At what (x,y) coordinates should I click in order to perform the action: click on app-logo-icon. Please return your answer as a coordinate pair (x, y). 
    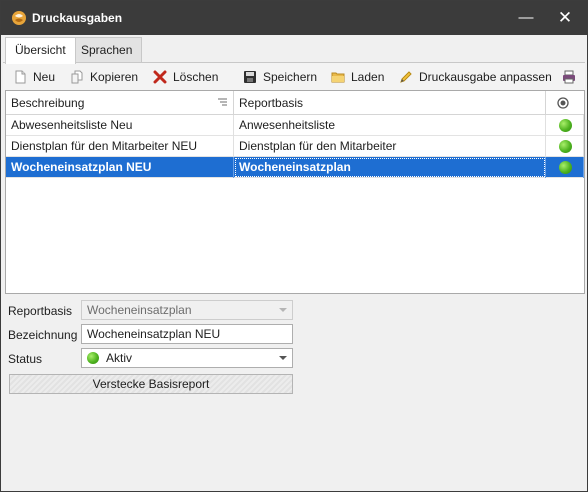
    Looking at the image, I should click on (19, 18).